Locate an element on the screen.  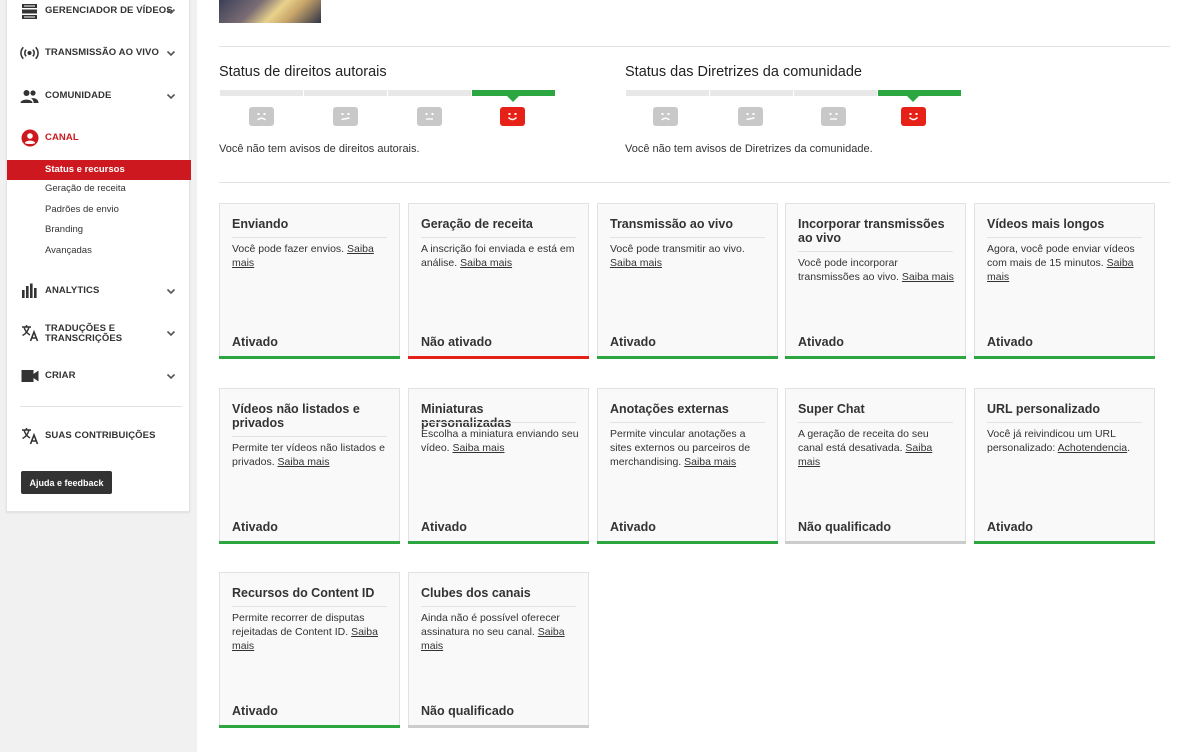
nav-label: CRIAR is located at coordinates (60, 375).